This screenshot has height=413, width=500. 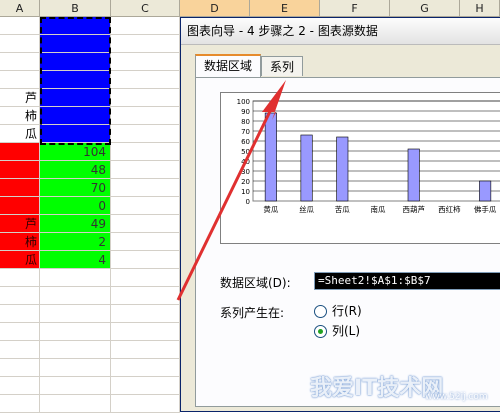 What do you see at coordinates (245, 192) in the screenshot?
I see `y-tick-label: 10` at bounding box center [245, 192].